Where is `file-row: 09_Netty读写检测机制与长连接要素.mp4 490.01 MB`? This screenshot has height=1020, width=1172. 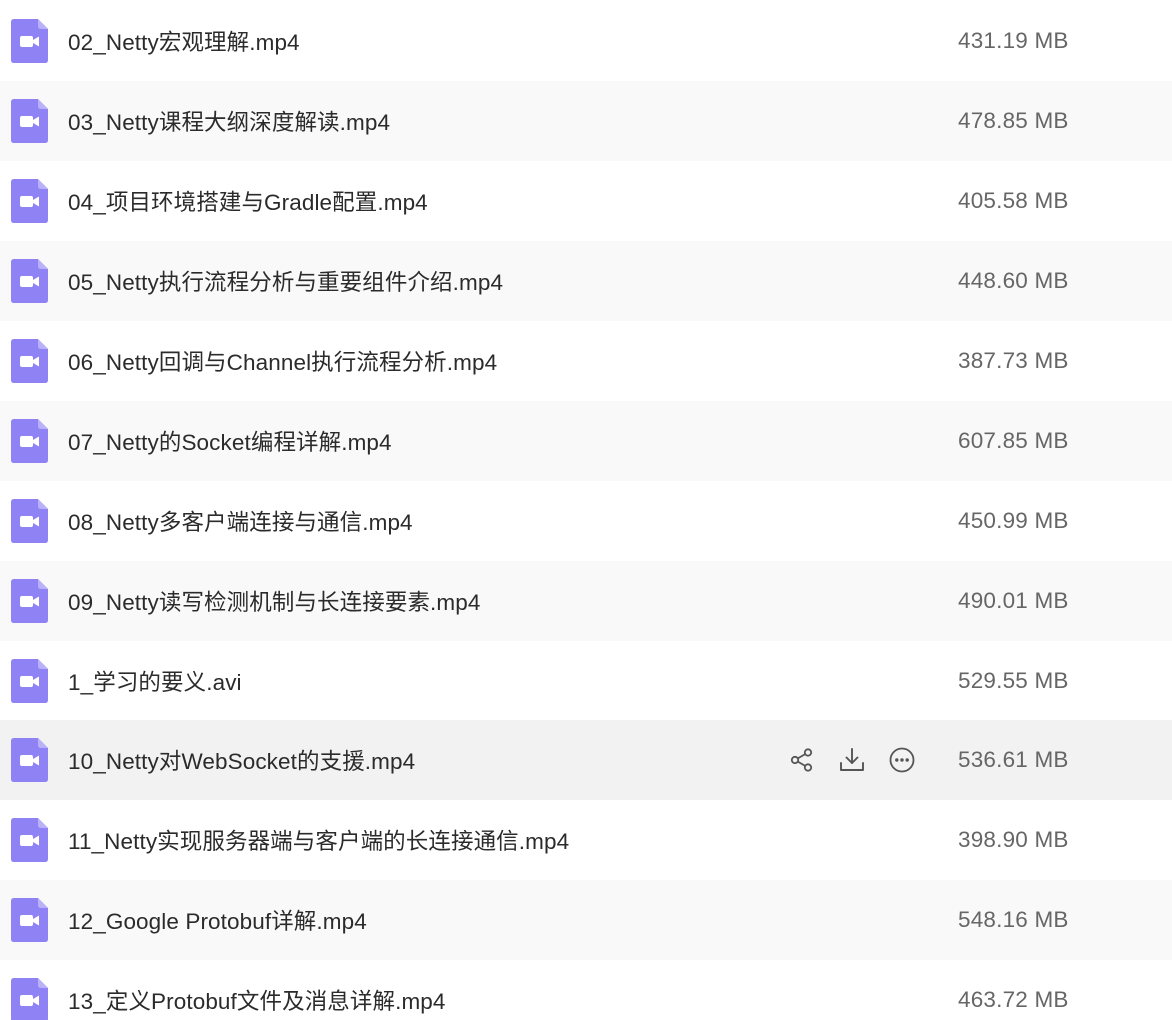 file-row: 09_Netty读写检测机制与长连接要素.mp4 490.01 MB is located at coordinates (586, 601).